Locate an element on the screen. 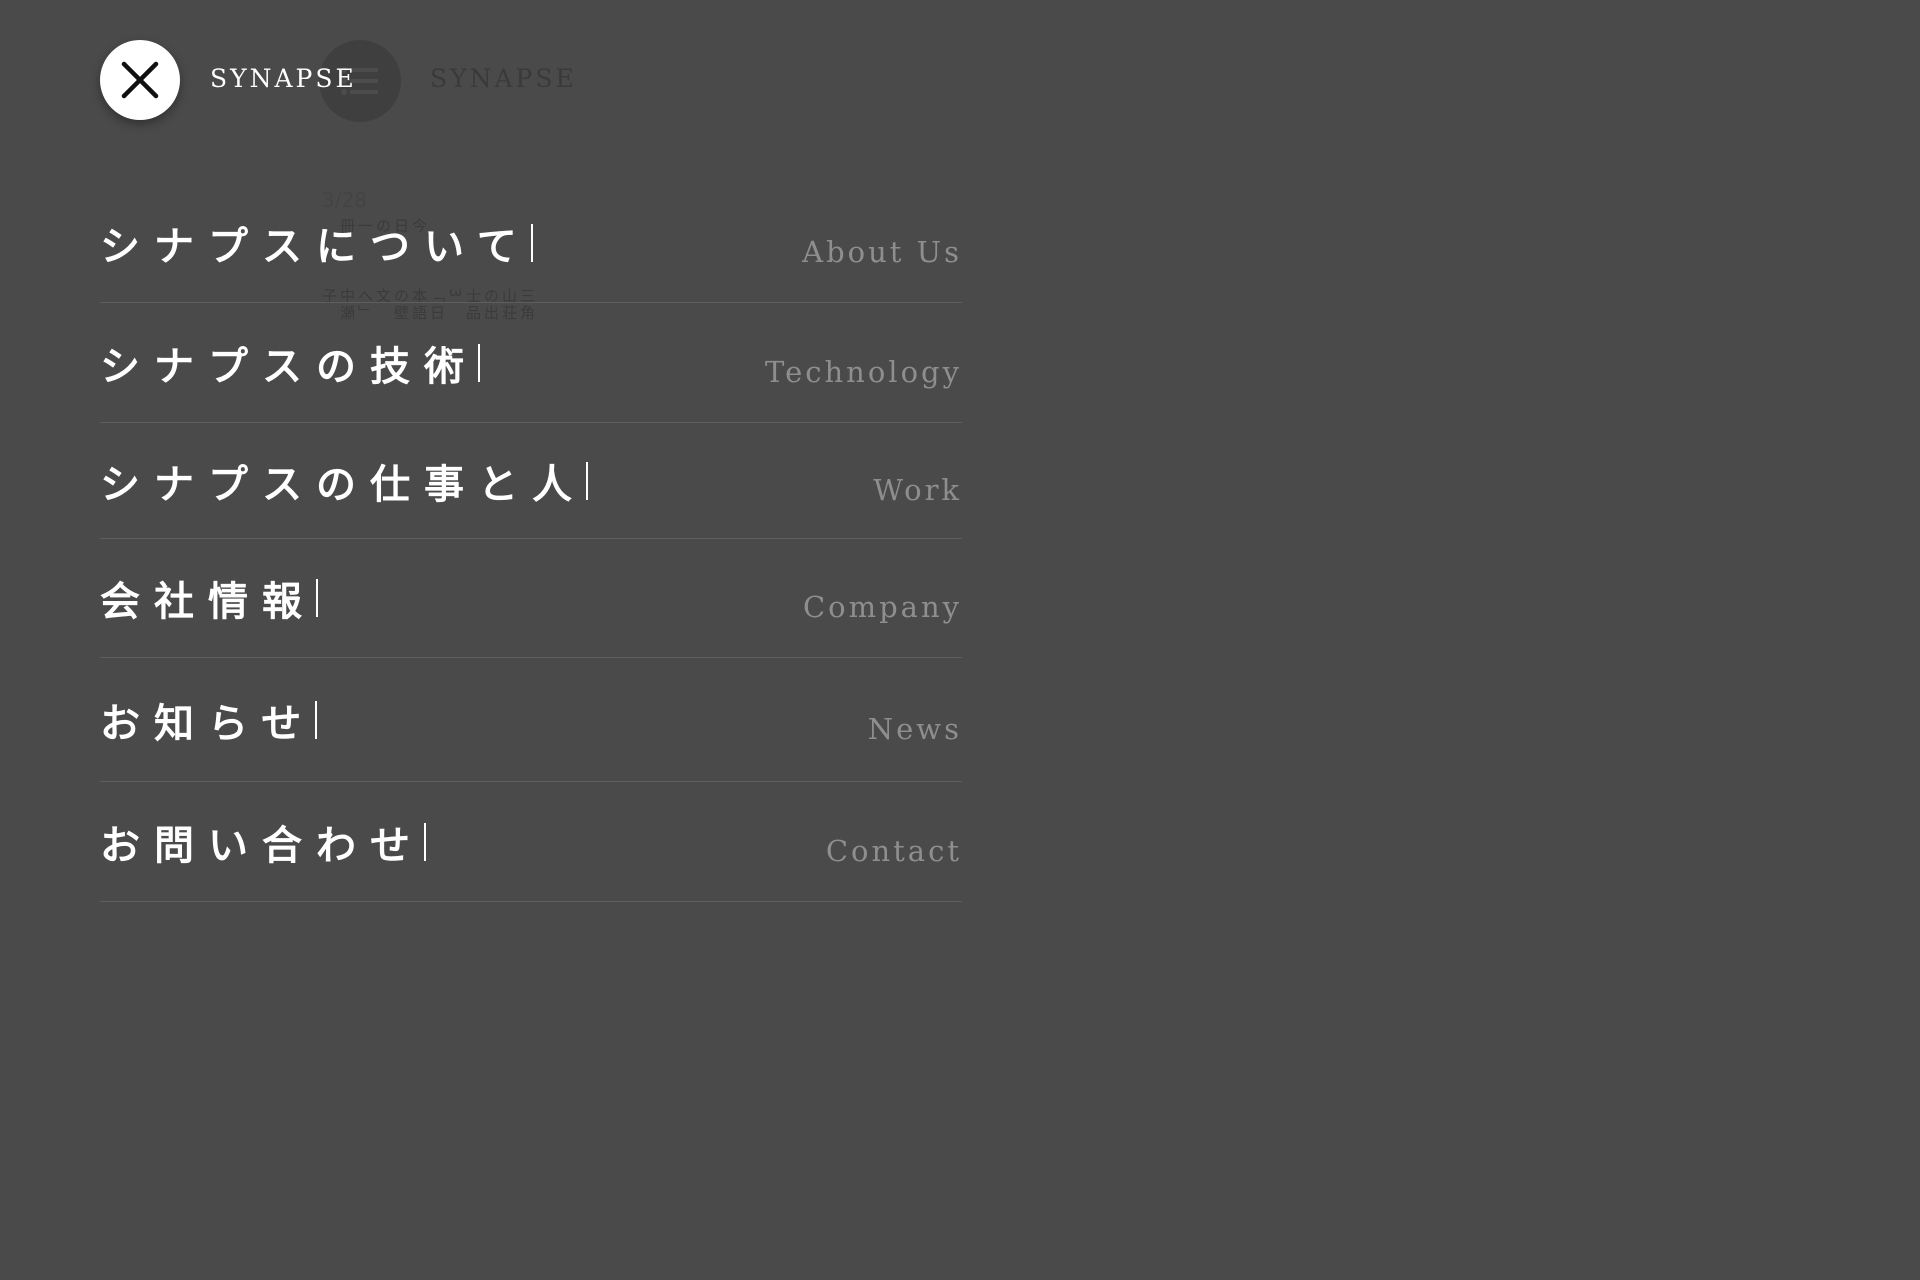  nav-contact-jp: お問い合わせ is located at coordinates (262, 845).